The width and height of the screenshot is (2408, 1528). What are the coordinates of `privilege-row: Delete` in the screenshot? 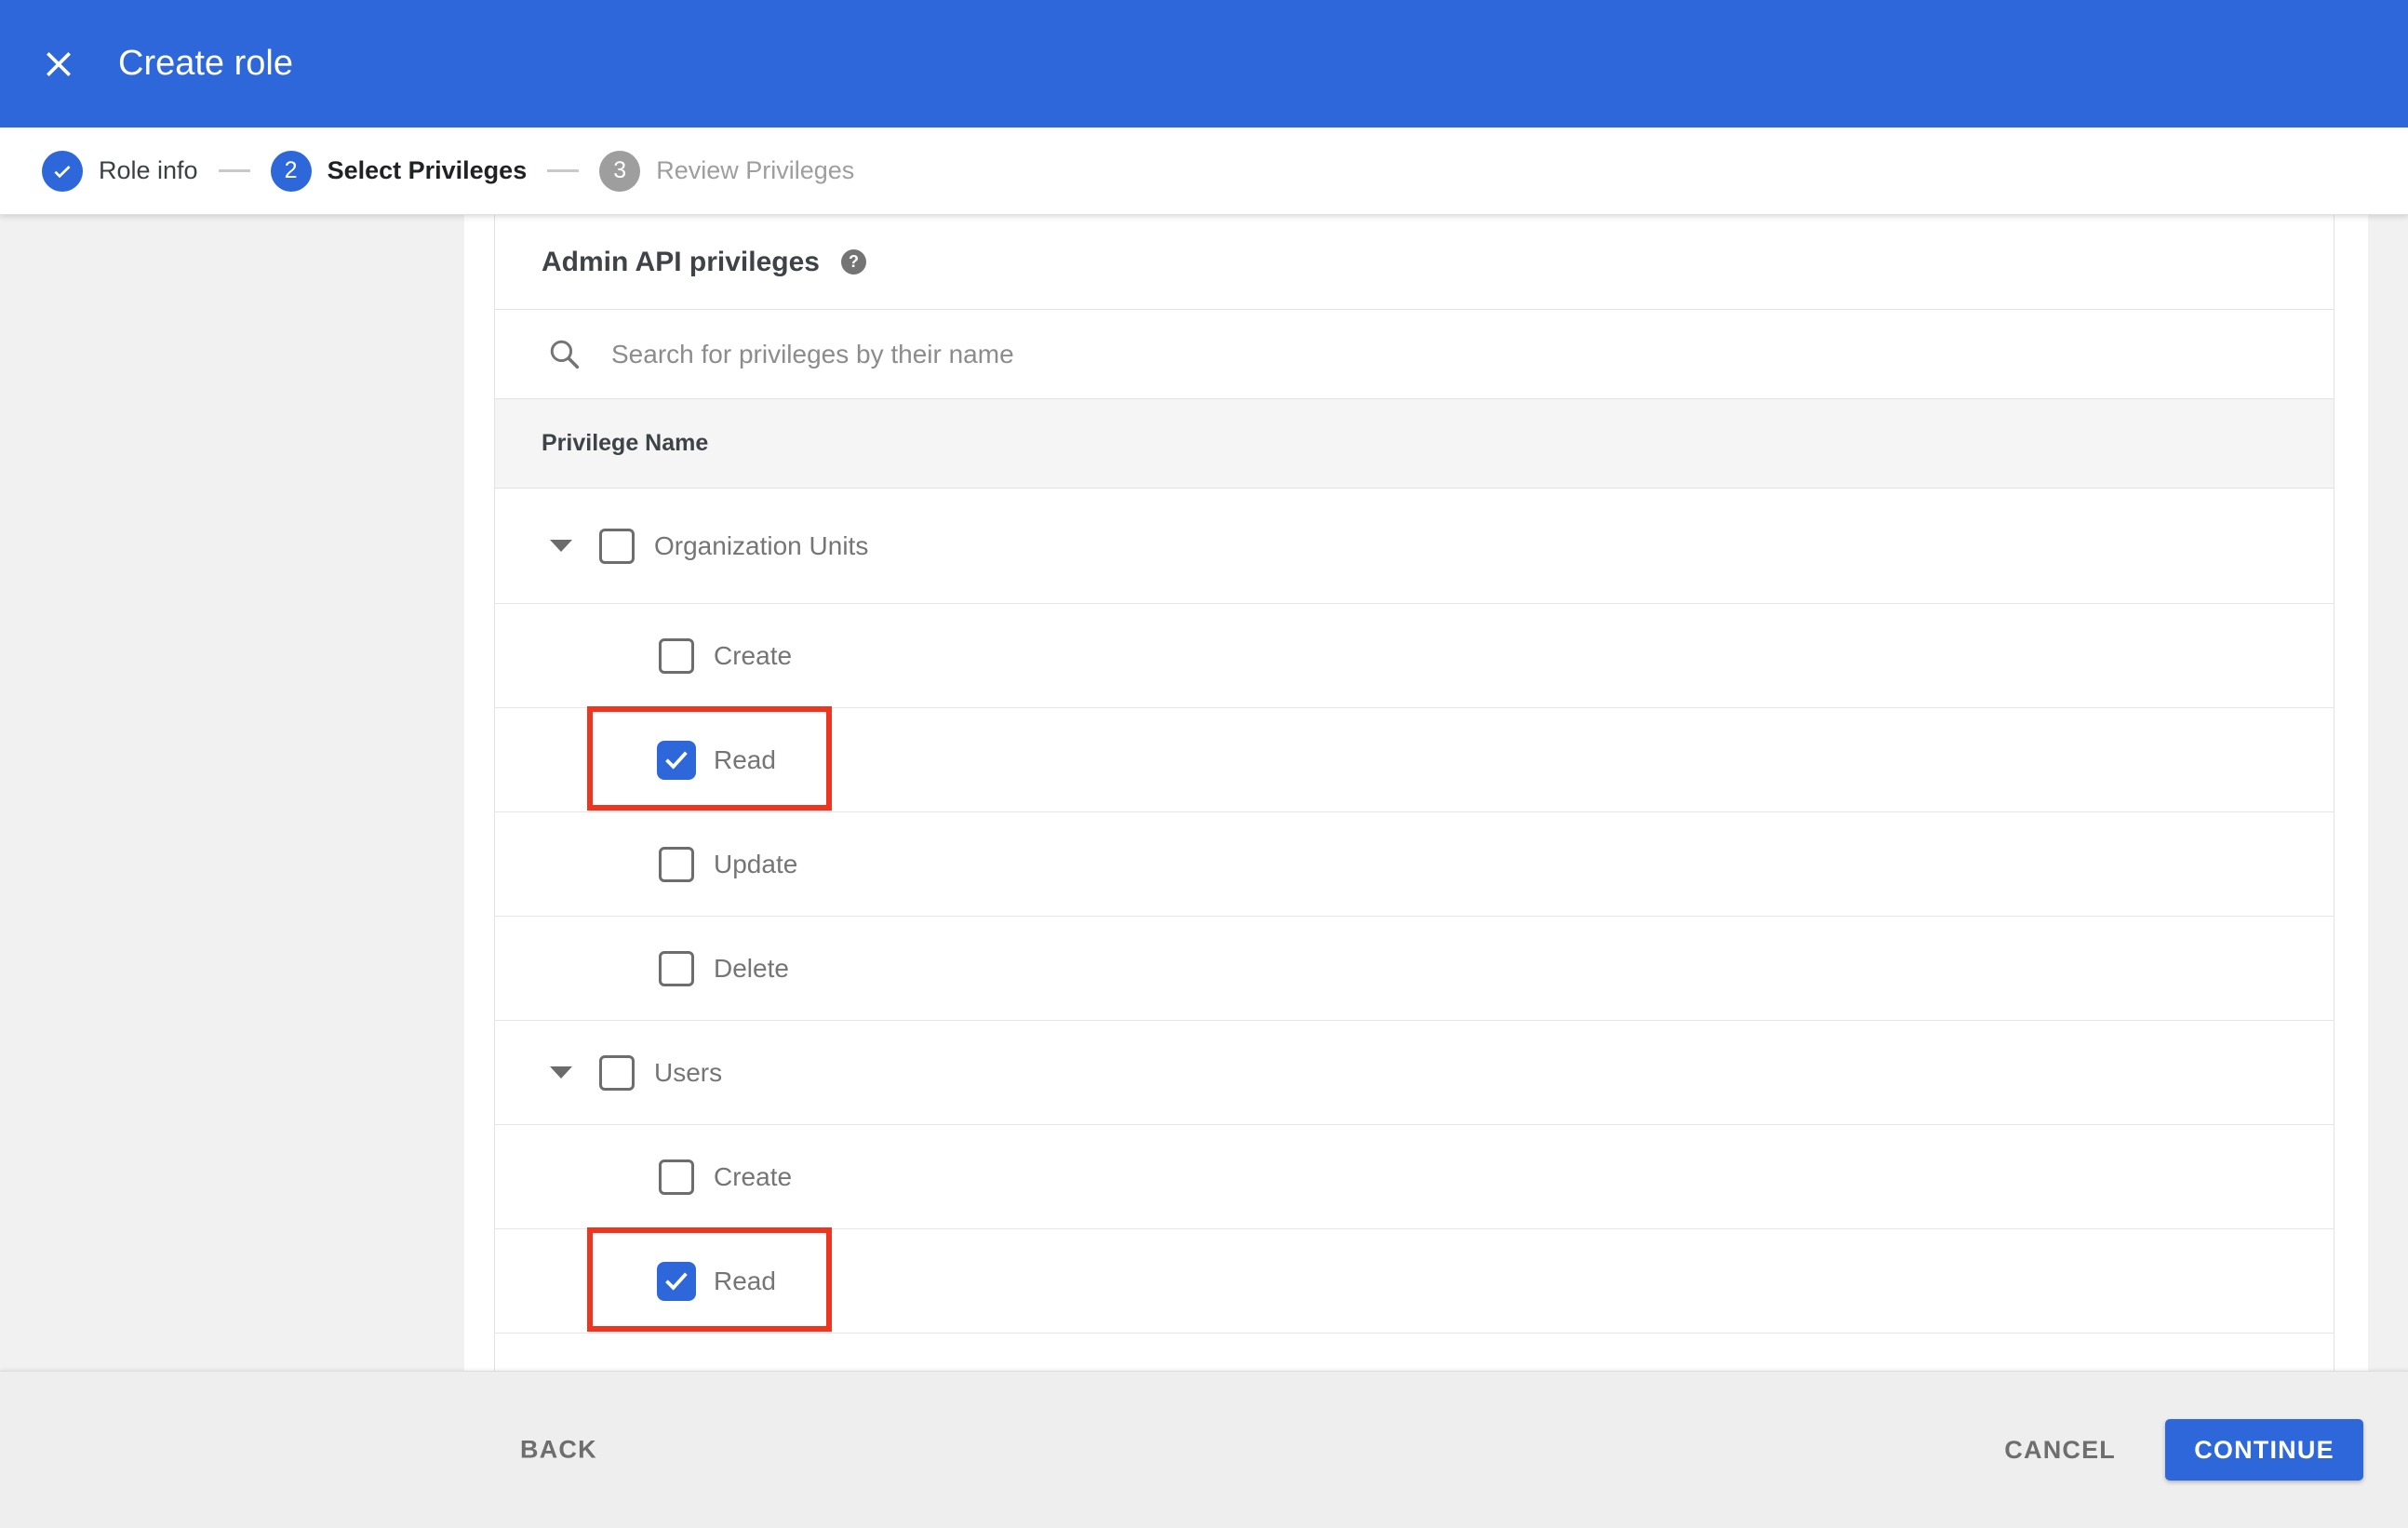 It's located at (1415, 969).